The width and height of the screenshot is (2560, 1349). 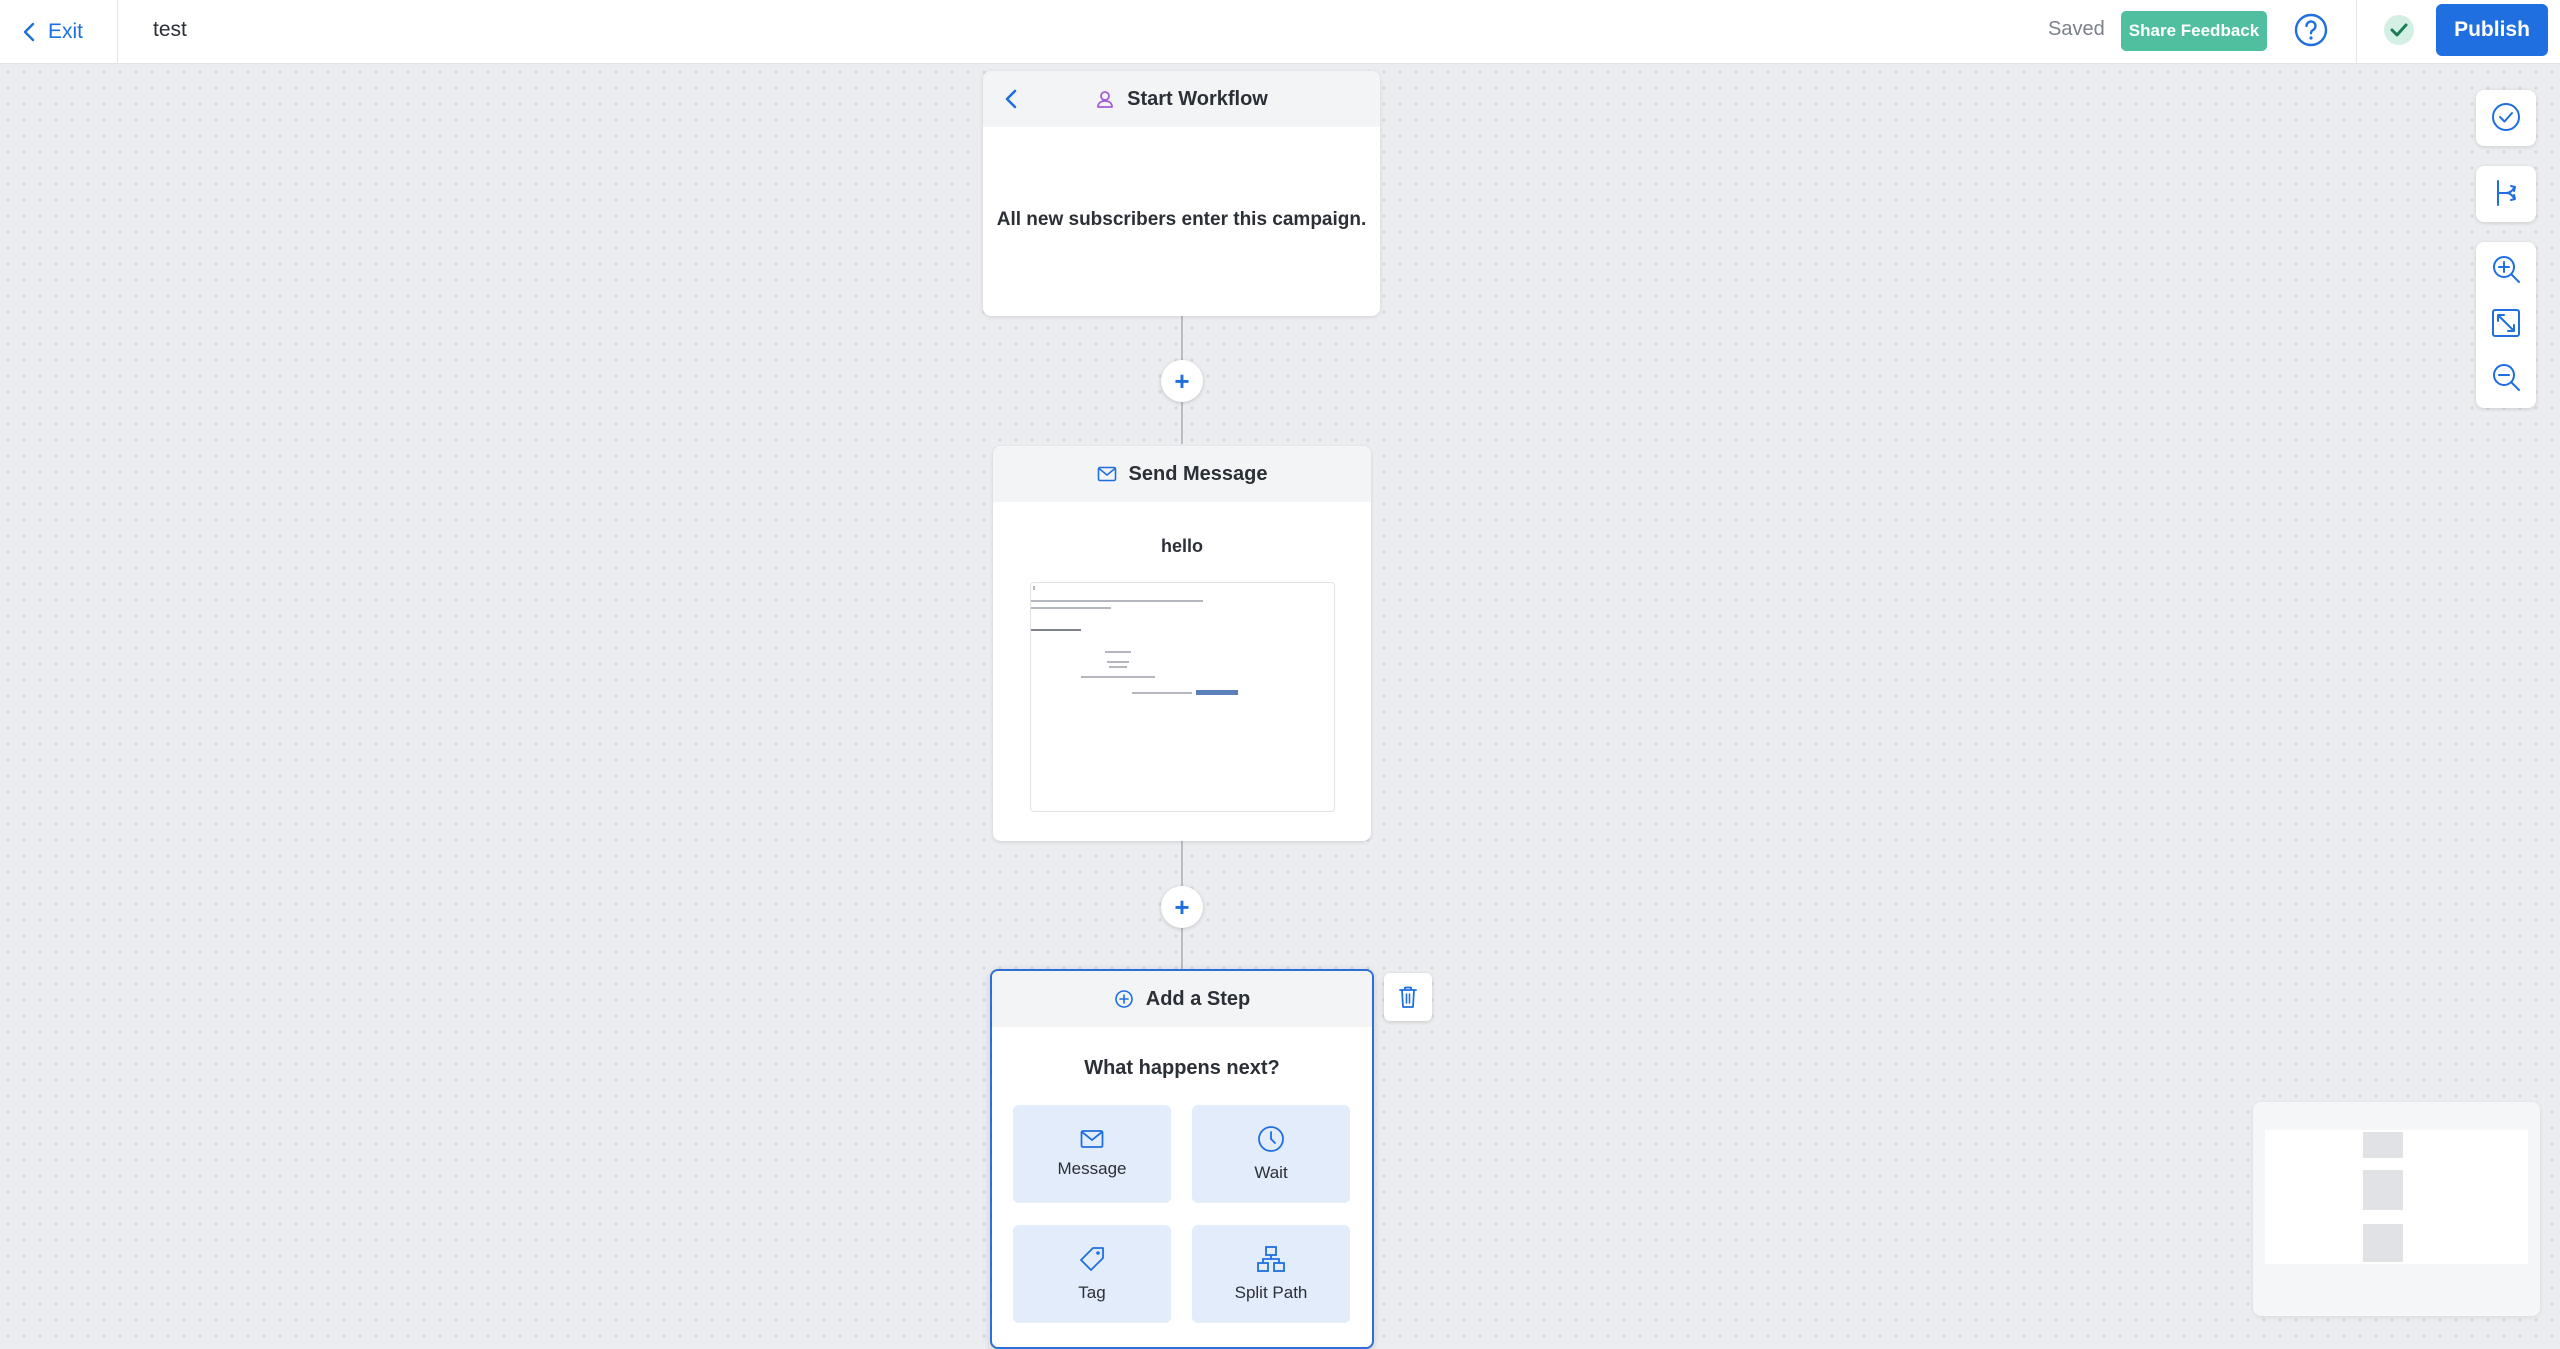 I want to click on node-title: Start Workflow, so click(x=1197, y=98).